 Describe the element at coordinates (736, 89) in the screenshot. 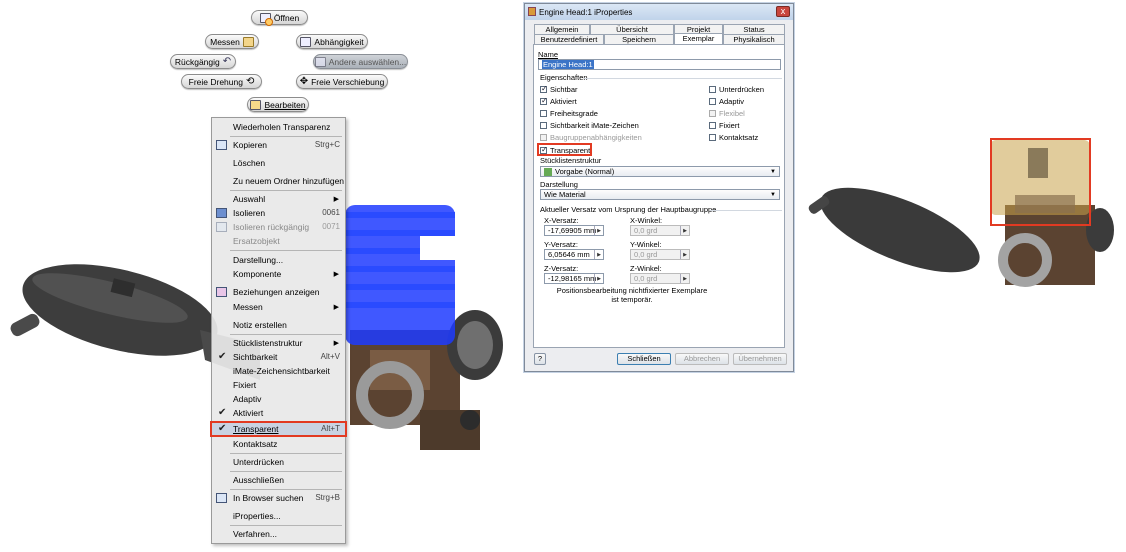

I see `suppress-checkbox: Unterdrücken` at that location.